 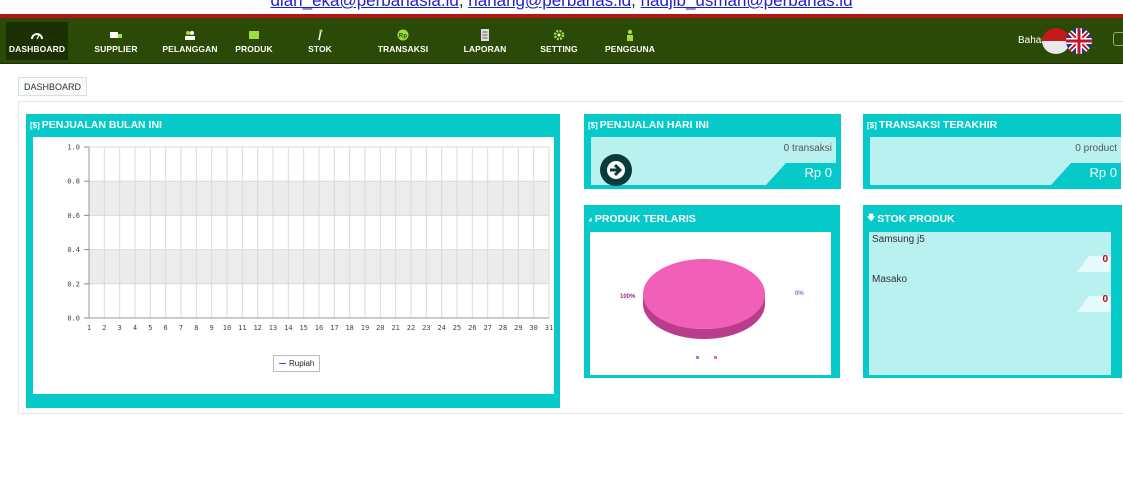 I want to click on x-tick-label: 20, so click(x=380, y=328).